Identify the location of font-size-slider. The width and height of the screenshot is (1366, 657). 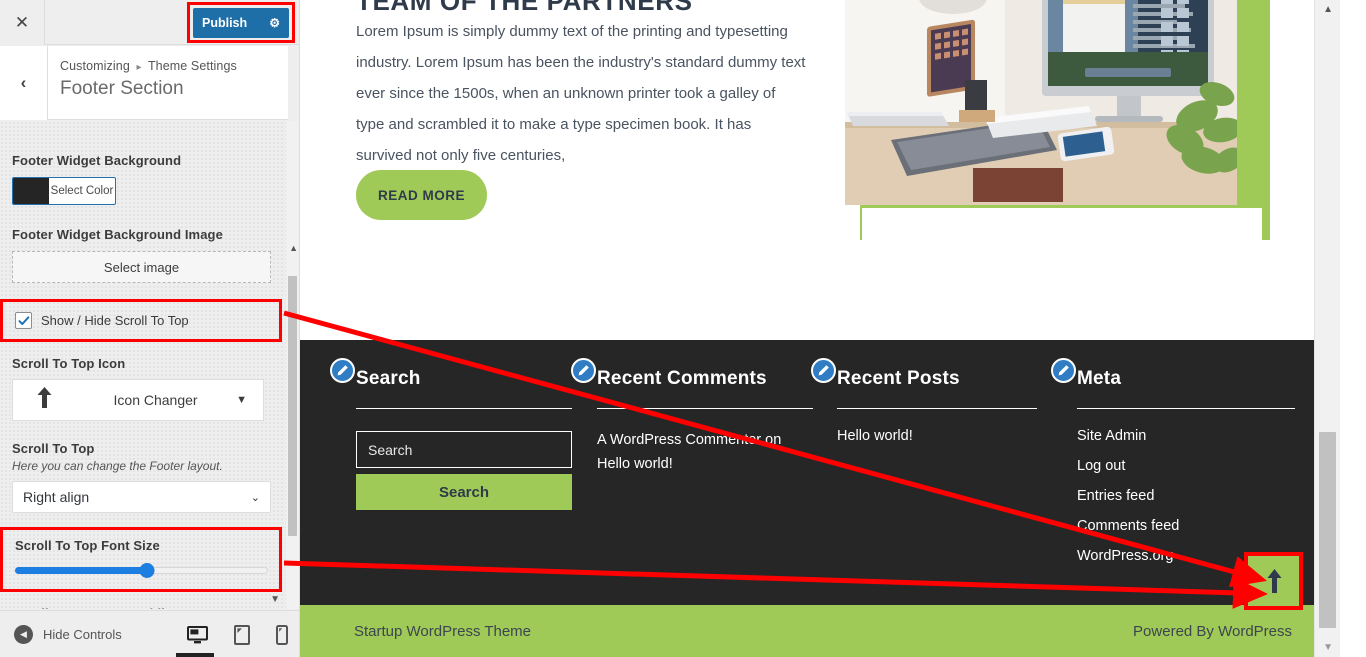
(141, 570).